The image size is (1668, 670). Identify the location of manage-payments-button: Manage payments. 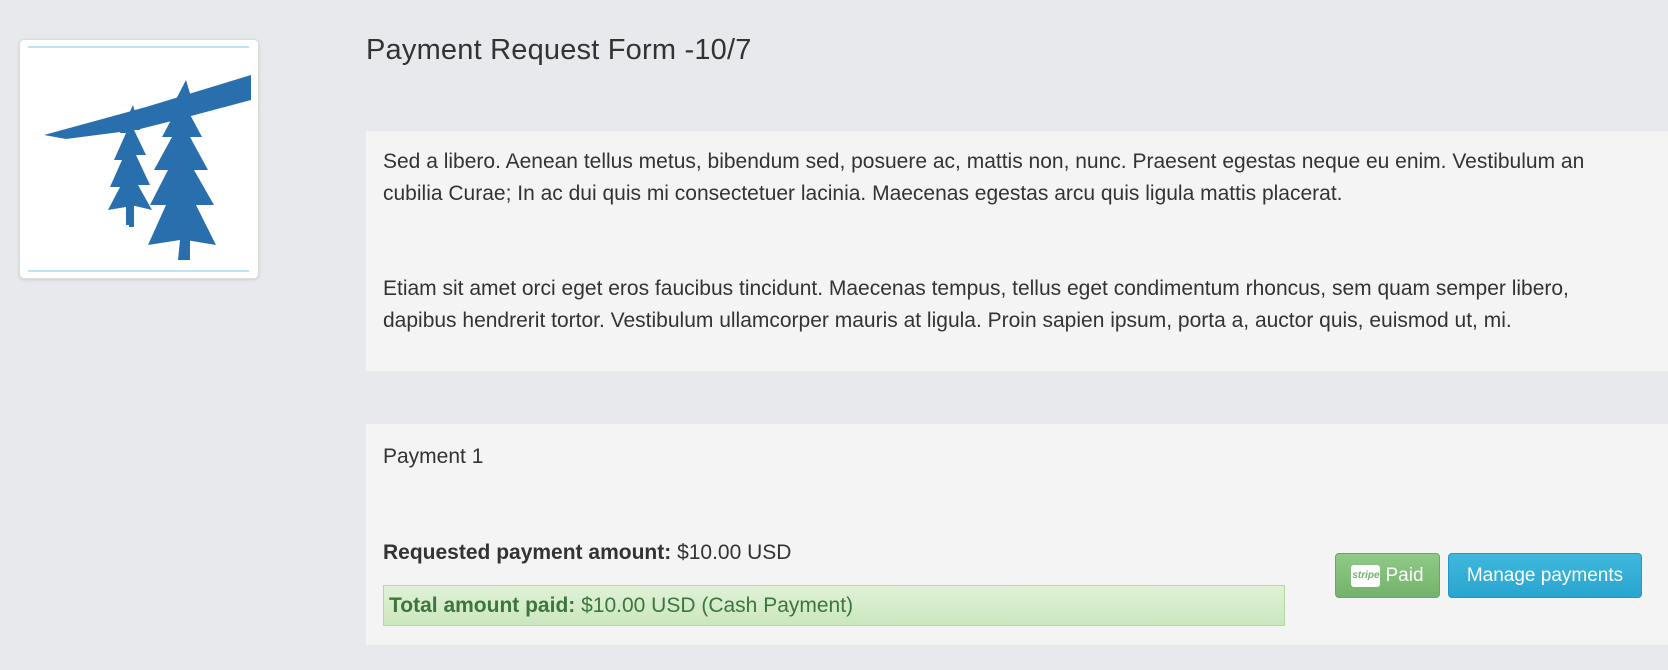
(1545, 575).